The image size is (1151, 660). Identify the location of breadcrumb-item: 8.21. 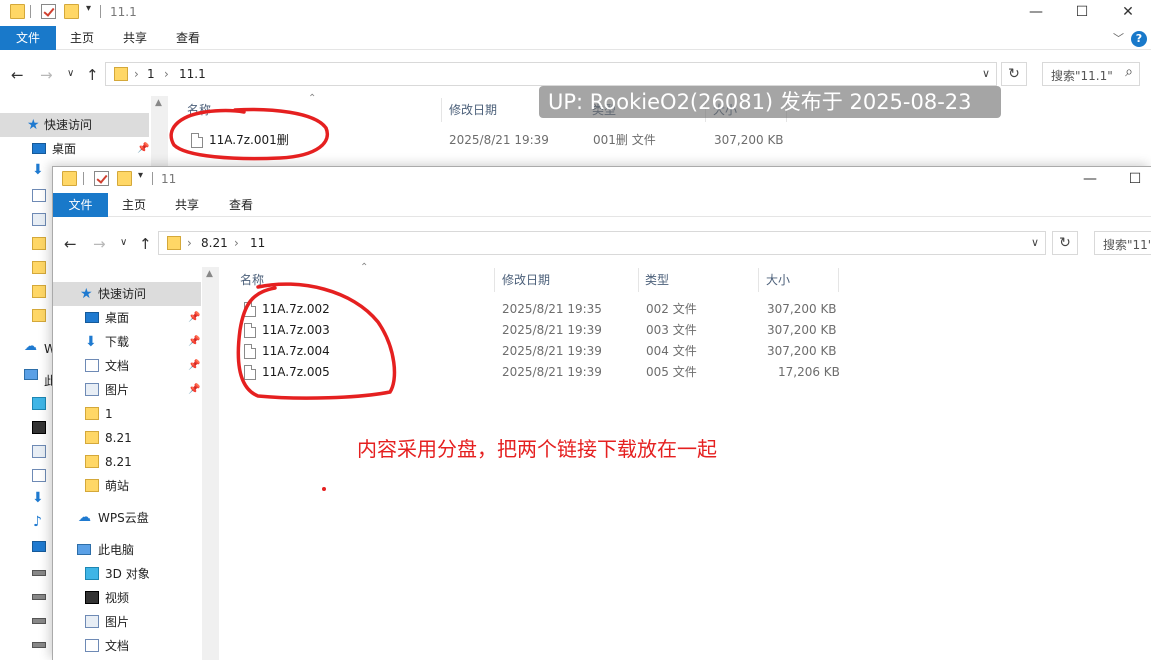
(214, 243).